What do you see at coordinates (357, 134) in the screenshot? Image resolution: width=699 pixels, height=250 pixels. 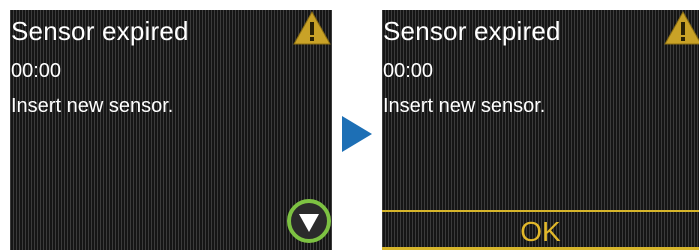 I see `next-step-arrow-icon` at bounding box center [357, 134].